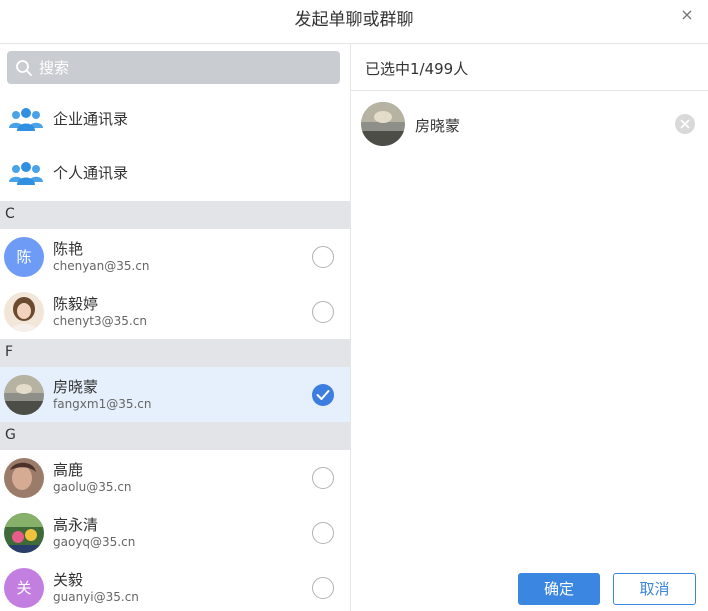 The width and height of the screenshot is (708, 611). I want to click on contact-email: fangxm1@35.cn, so click(102, 404).